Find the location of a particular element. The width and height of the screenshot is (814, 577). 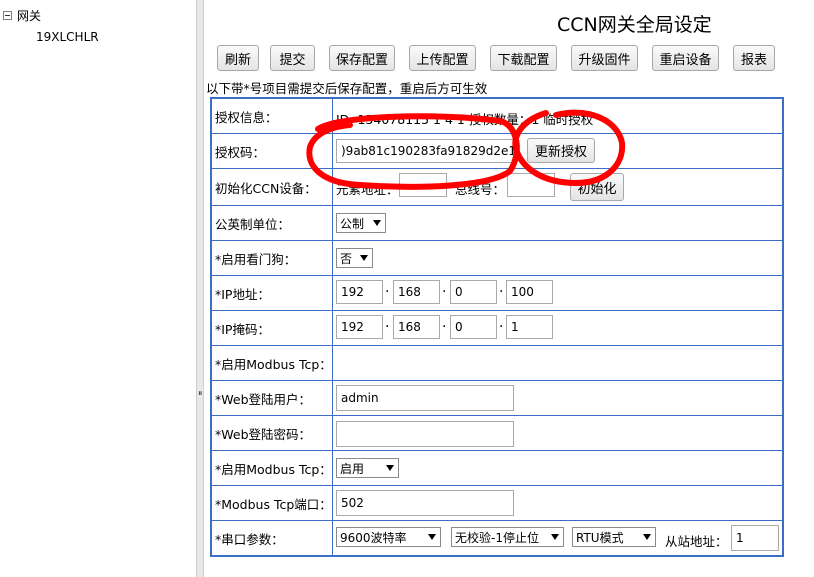

report-button: 报表 is located at coordinates (754, 58).